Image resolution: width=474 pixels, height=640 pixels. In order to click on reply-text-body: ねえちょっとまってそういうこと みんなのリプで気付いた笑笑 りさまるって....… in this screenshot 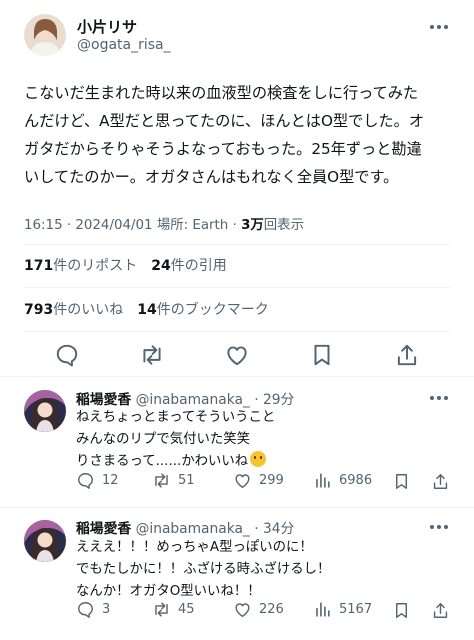, I will do `click(176, 439)`.